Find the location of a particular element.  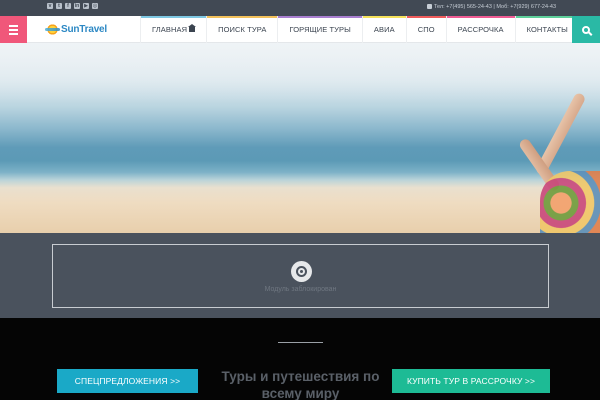

instagram-icon: ◎ is located at coordinates (95, 6).